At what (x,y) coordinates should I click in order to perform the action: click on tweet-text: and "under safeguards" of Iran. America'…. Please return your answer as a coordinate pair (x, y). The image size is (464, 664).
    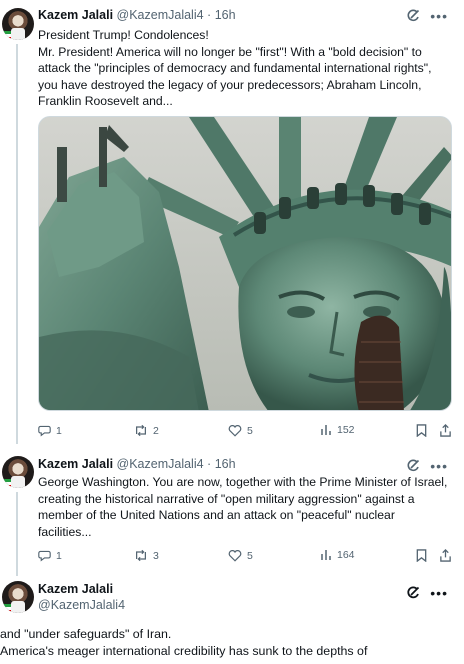
    Looking at the image, I should click on (232, 643).